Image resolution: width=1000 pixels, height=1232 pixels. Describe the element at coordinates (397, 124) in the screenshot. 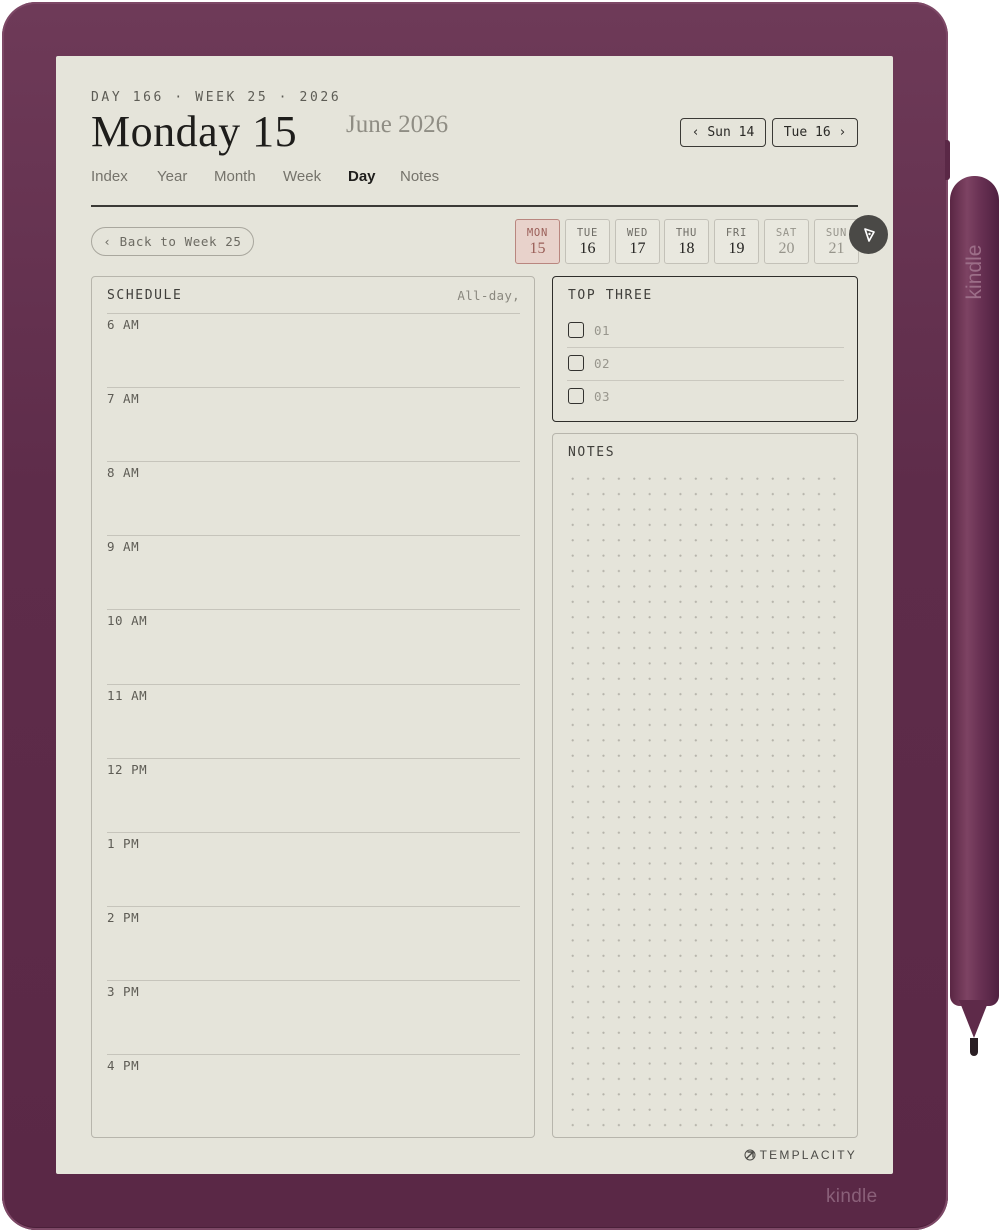

I see `month-subtitle: June 2026` at that location.